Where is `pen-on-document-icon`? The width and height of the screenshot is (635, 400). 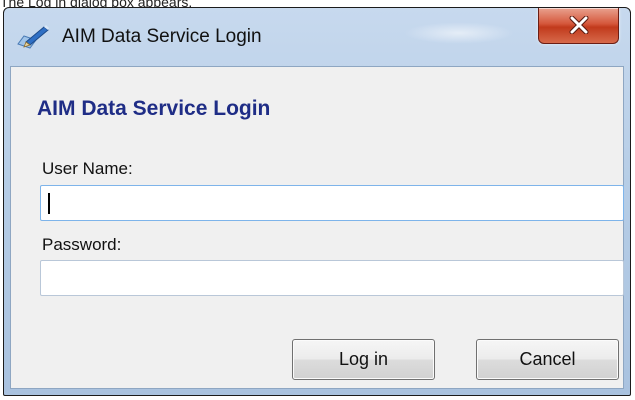 pen-on-document-icon is located at coordinates (33, 37).